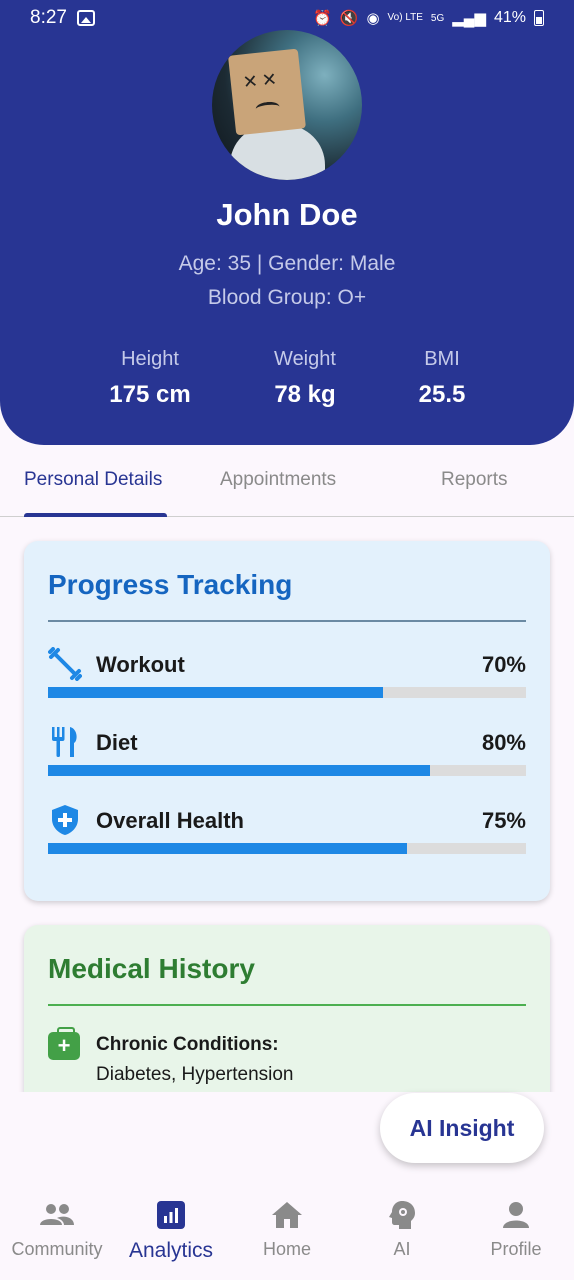 Image resolution: width=574 pixels, height=1280 pixels. What do you see at coordinates (305, 394) in the screenshot?
I see `stat-value: 78 kg` at bounding box center [305, 394].